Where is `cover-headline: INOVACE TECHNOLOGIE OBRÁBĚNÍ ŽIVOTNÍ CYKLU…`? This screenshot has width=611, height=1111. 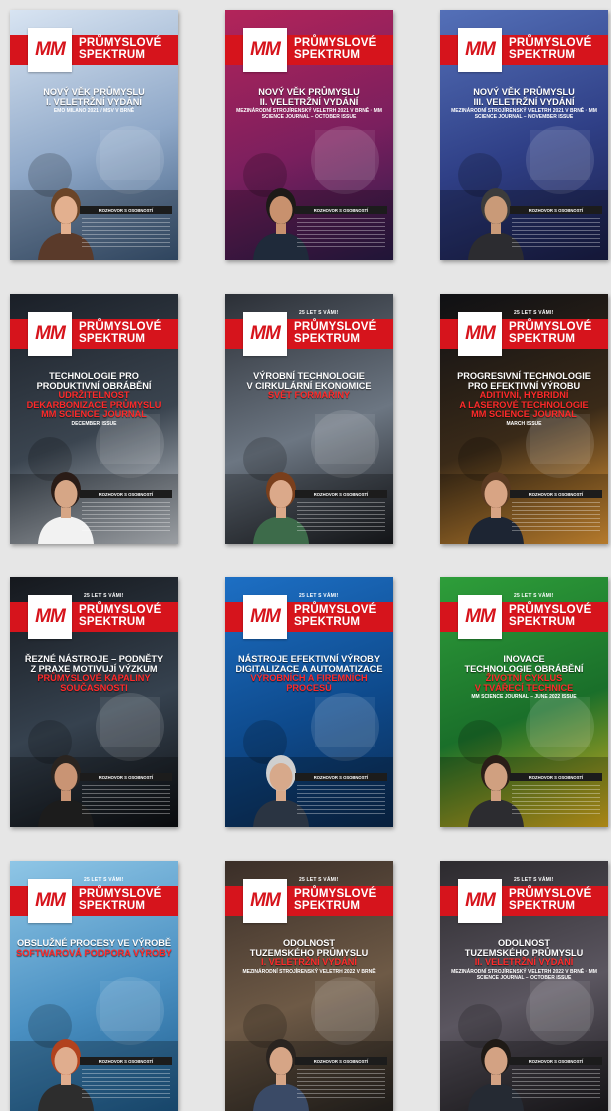
cover-headline: INOVACE TECHNOLOGIE OBRÁBĚNÍ ŽIVOTNÍ CYKLU… is located at coordinates (524, 677).